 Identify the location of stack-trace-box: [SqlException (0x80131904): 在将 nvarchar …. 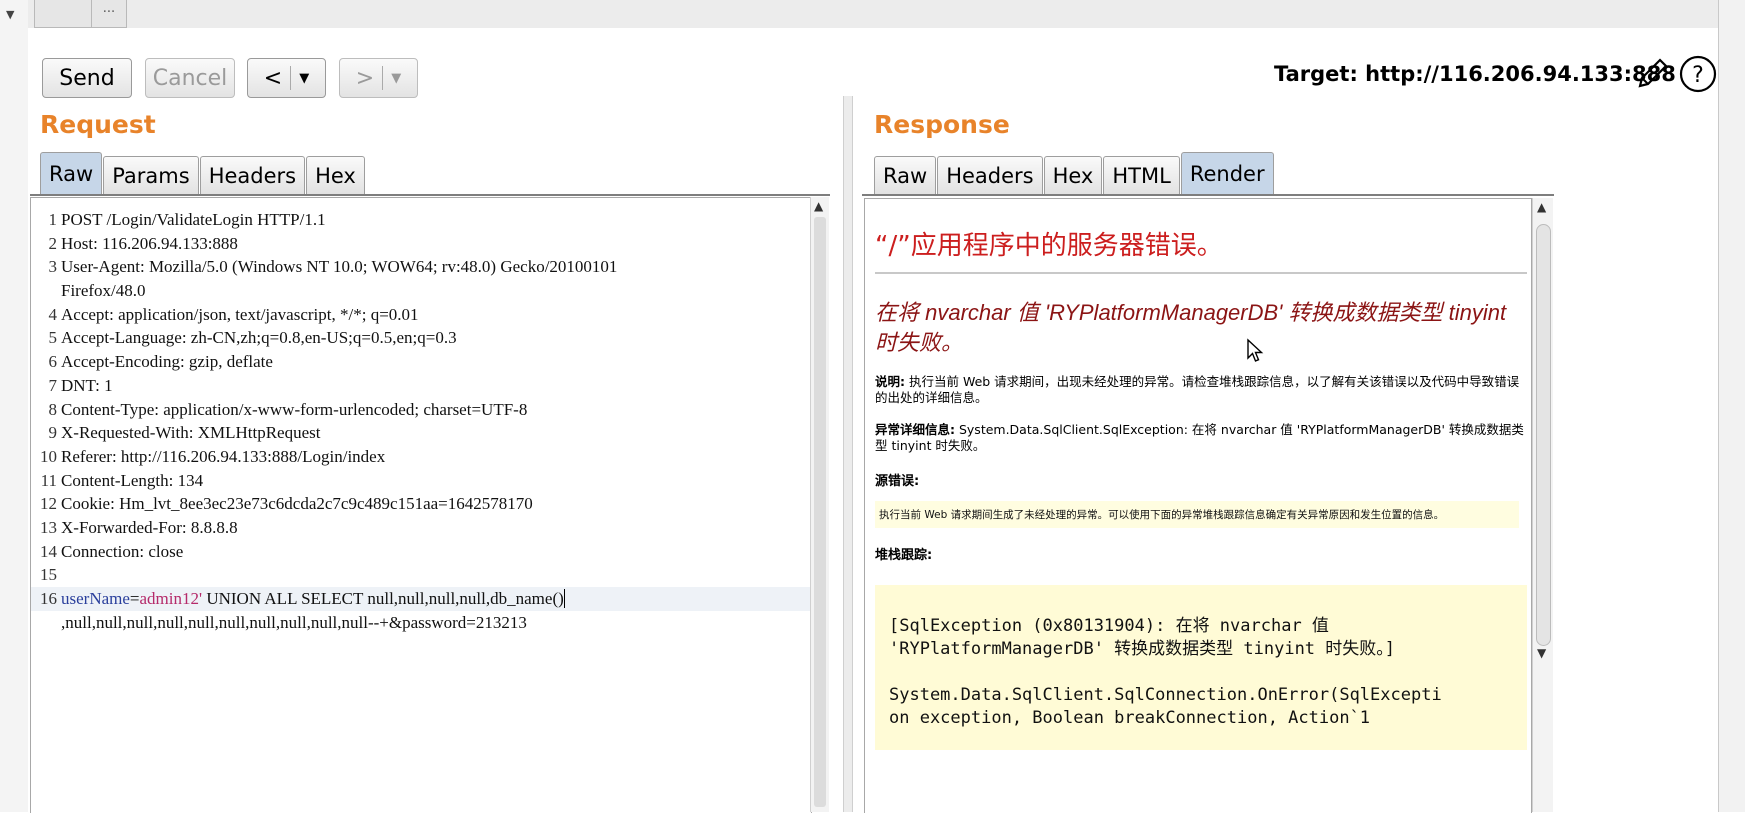
(1201, 667).